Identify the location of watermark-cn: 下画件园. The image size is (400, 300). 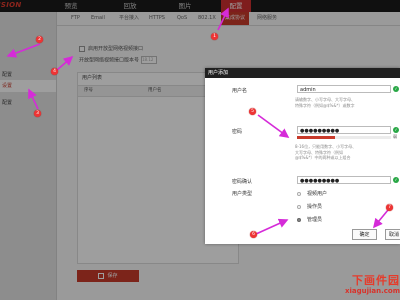
(376, 280).